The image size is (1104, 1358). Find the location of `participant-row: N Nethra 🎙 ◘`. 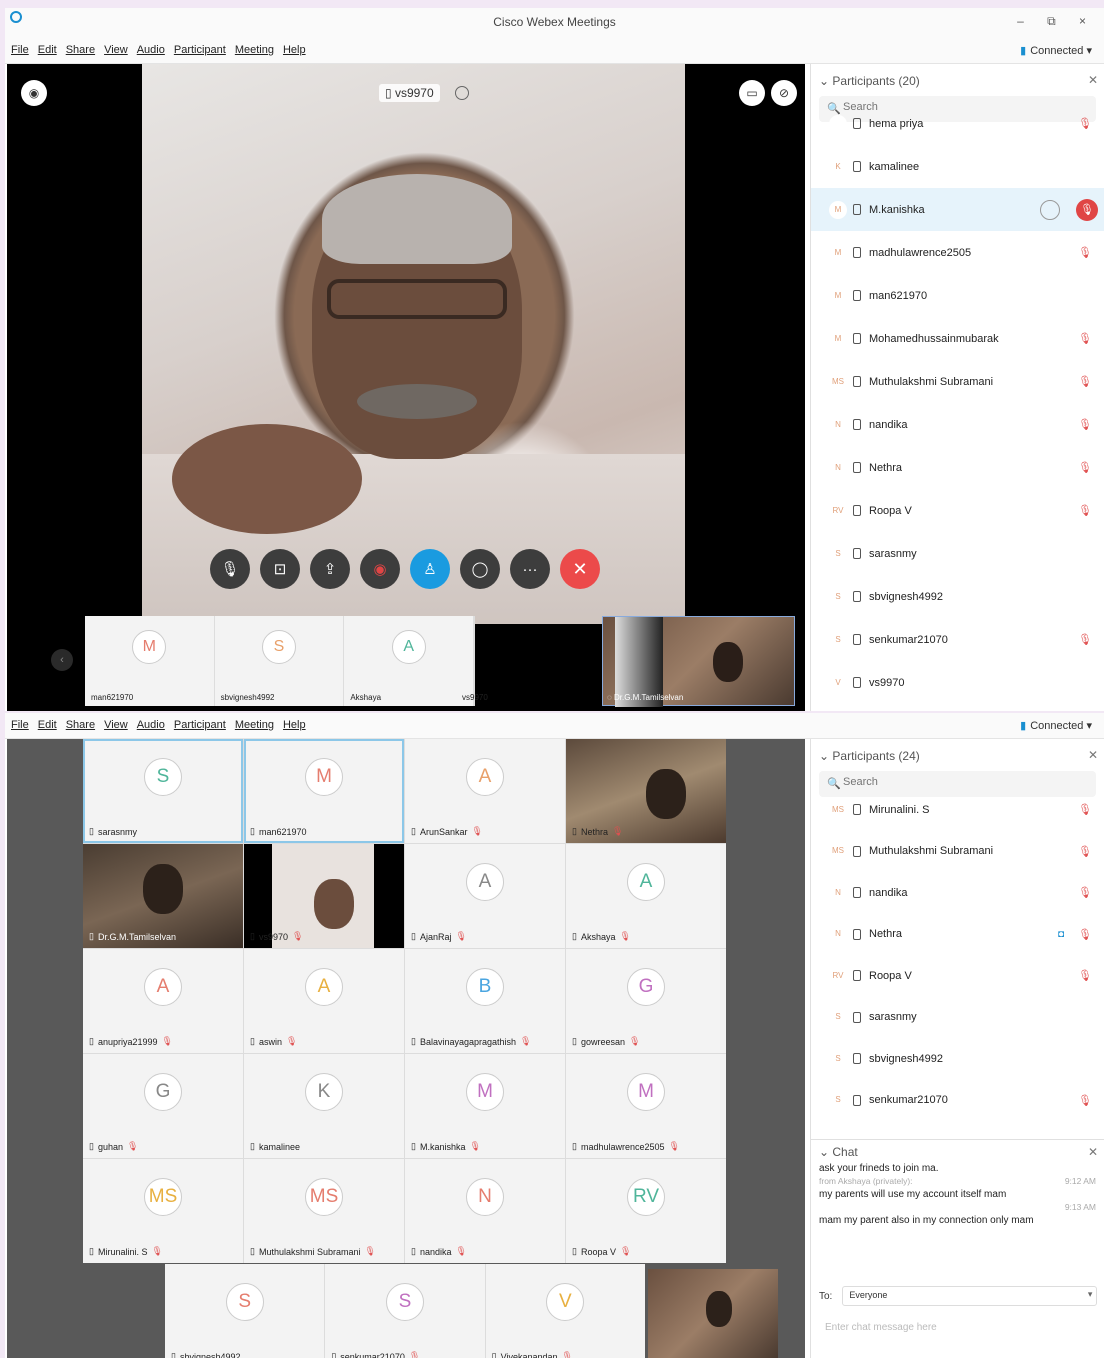

participant-row: N Nethra 🎙 ◘ is located at coordinates (957, 935).